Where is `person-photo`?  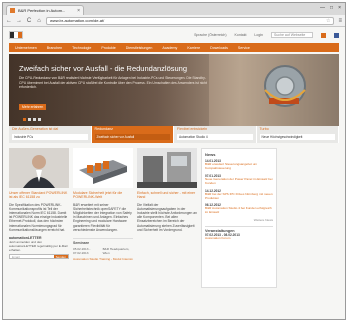 person-photo is located at coordinates (39, 168).